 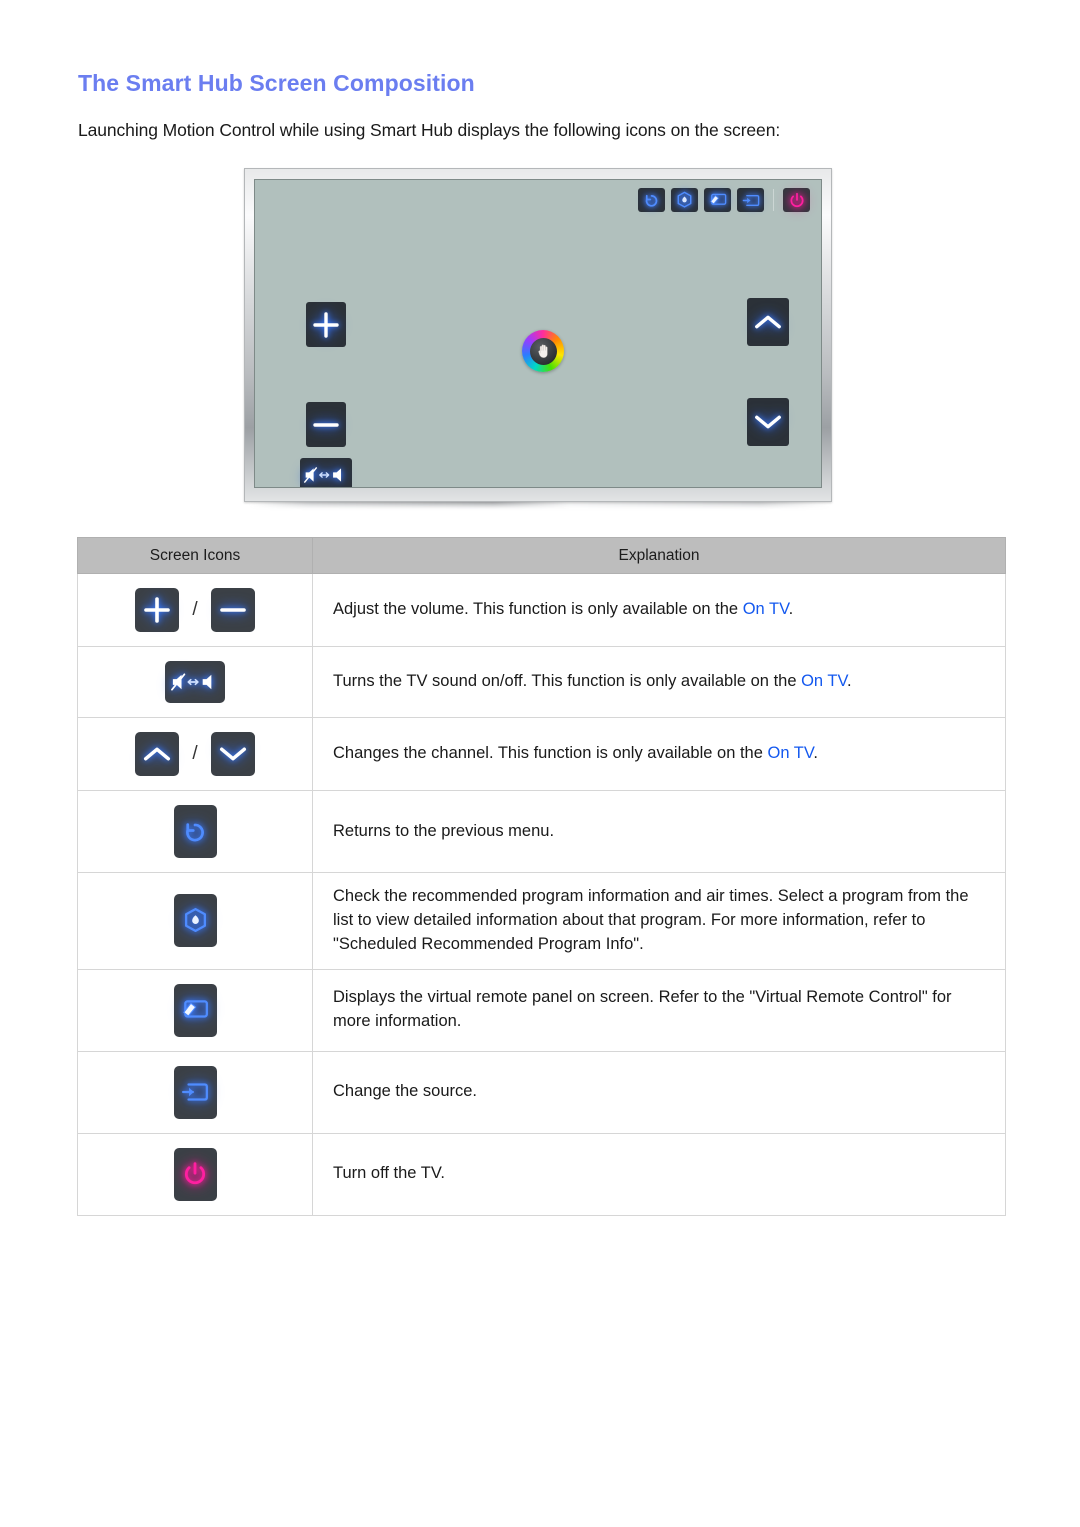 I want to click on tv-illustration, so click(x=538, y=340).